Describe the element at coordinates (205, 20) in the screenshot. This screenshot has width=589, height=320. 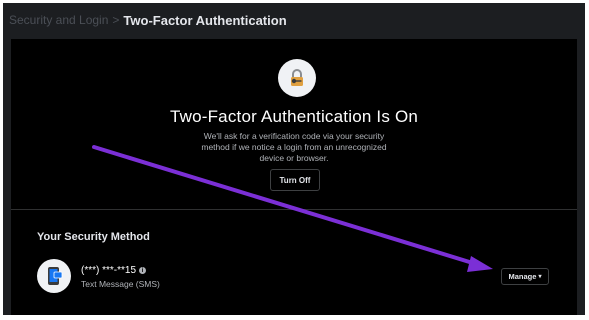
I see `page-title: Two-Factor Authentication` at that location.